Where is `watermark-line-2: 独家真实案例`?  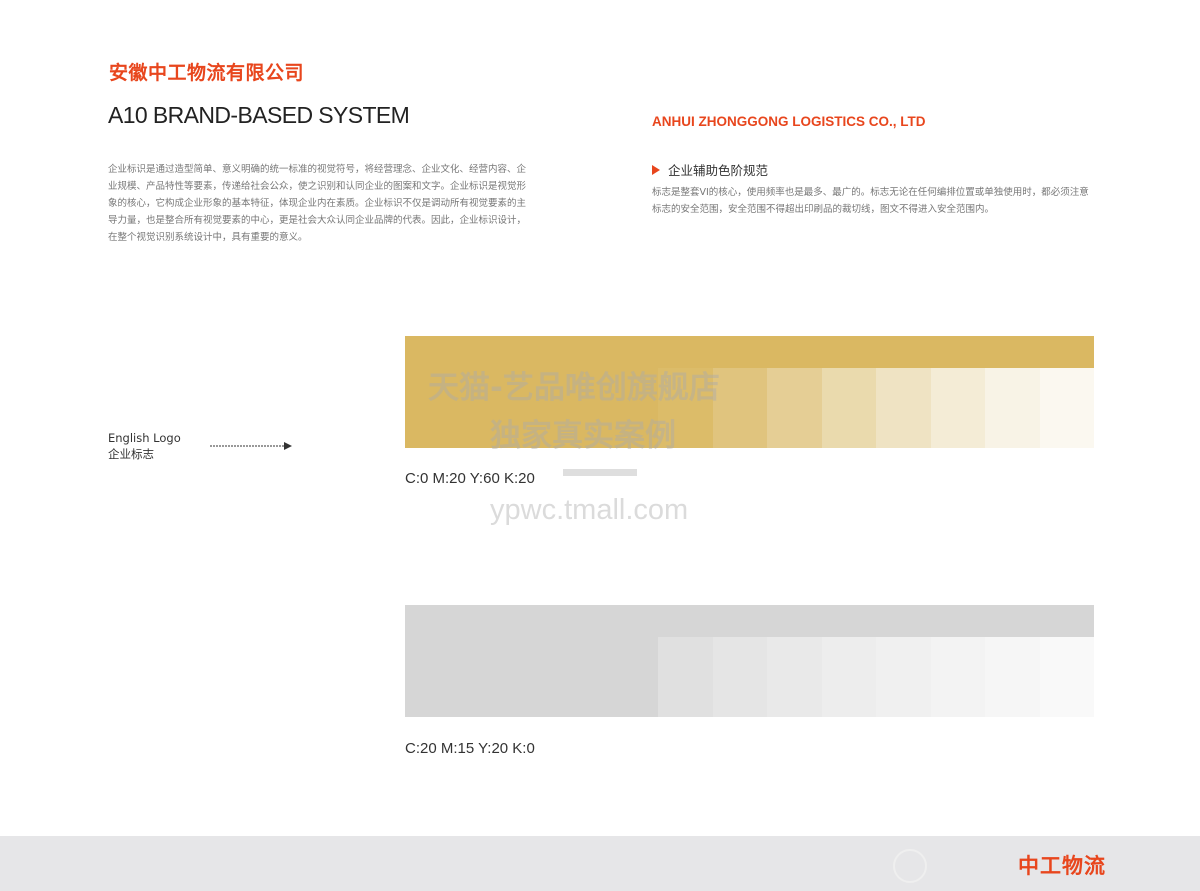 watermark-line-2: 独家真实案例 is located at coordinates (583, 436).